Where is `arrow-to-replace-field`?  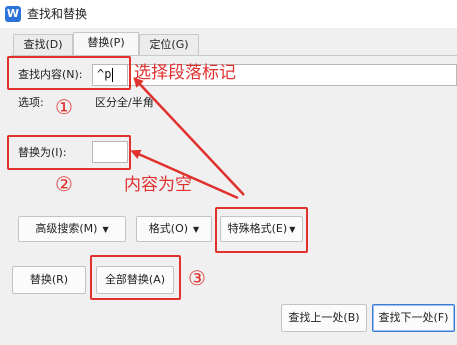
arrow-to-replace-field is located at coordinates (184, 174).